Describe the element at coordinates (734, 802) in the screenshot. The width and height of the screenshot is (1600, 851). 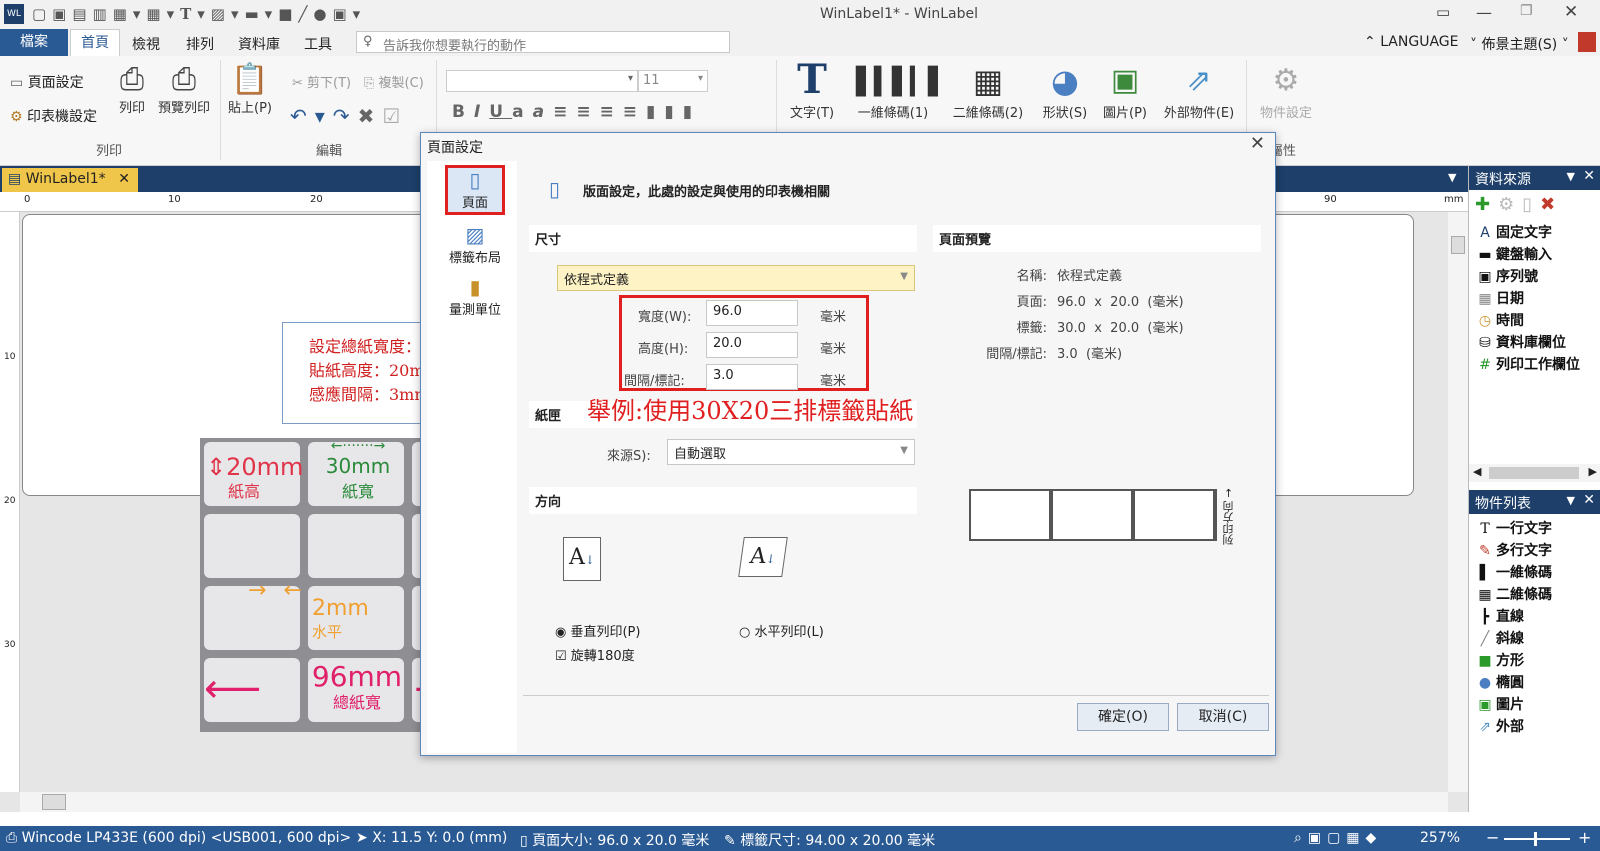
I see `horizontal-scrollbar` at that location.